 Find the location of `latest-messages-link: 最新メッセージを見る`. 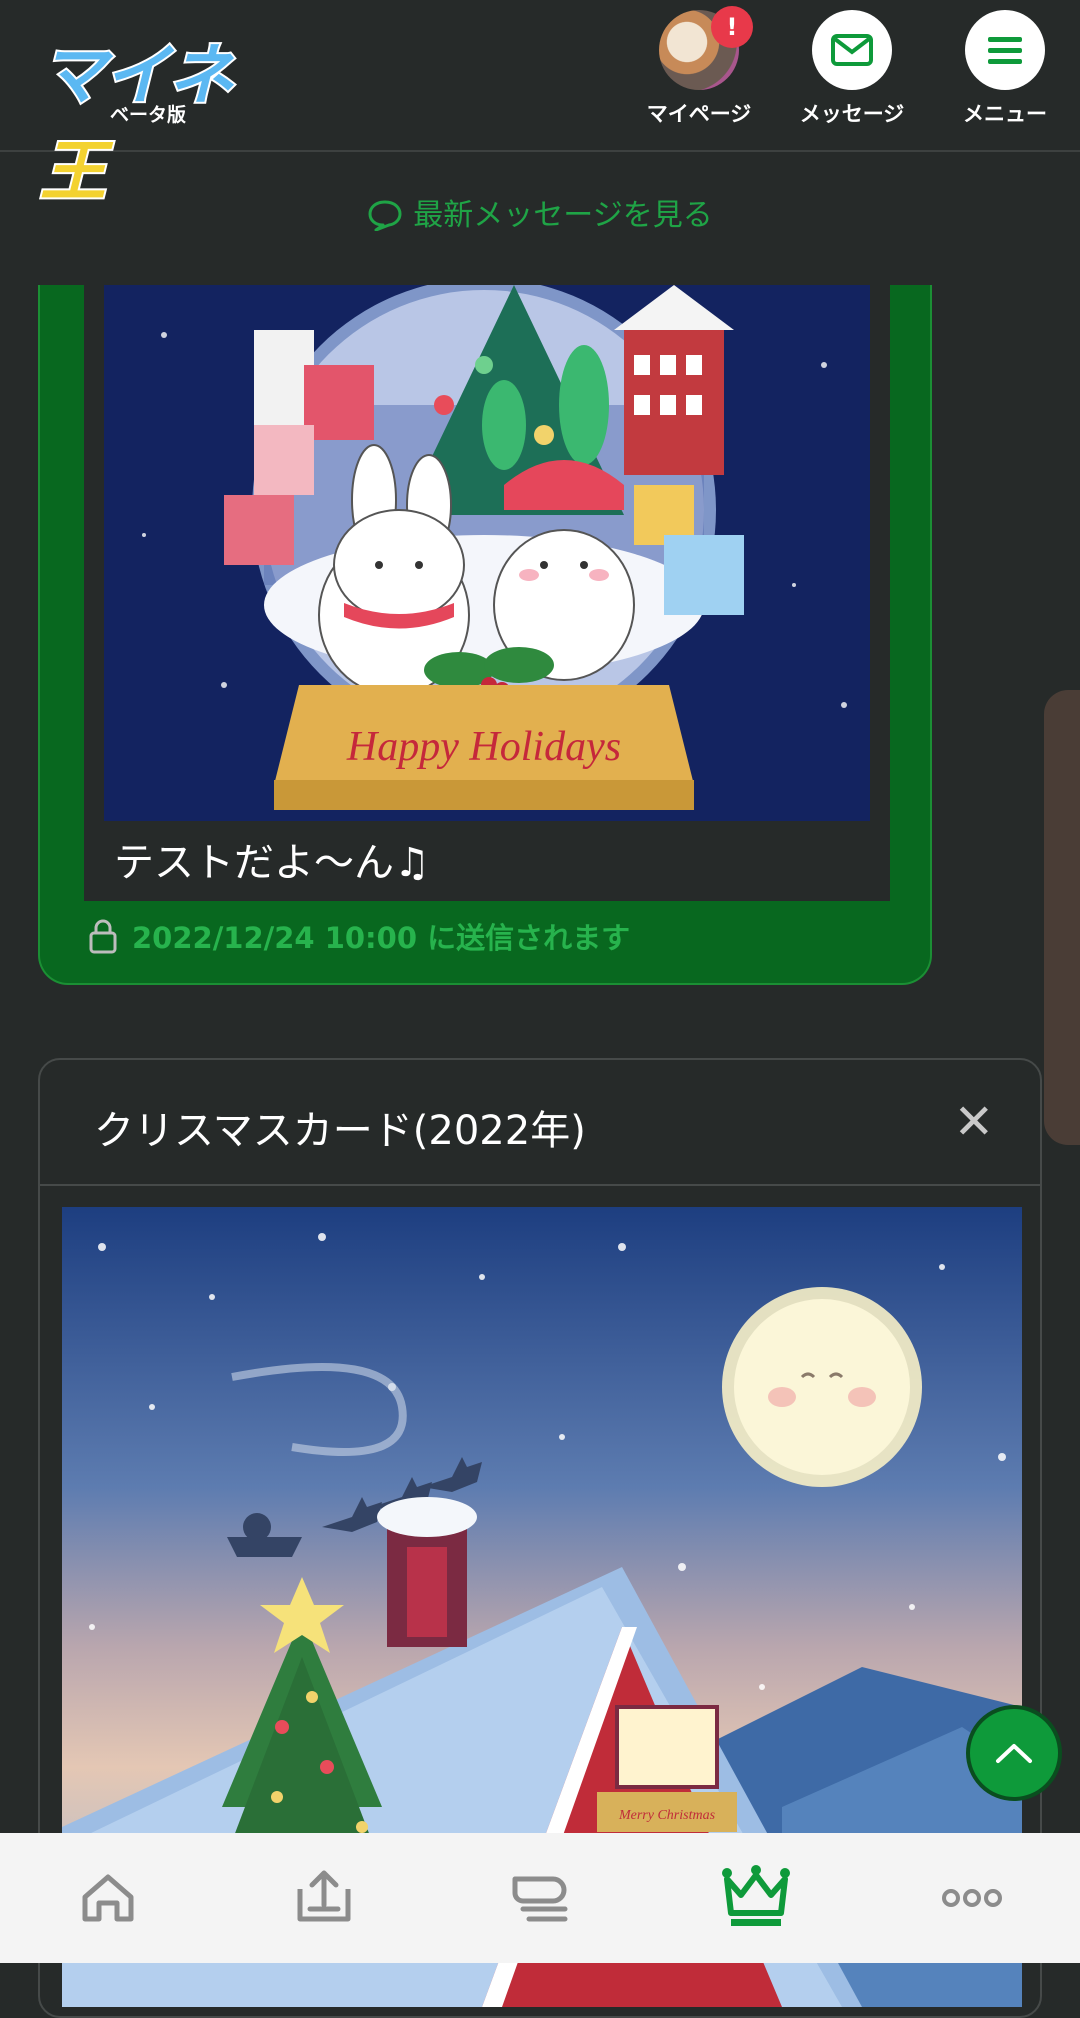

latest-messages-link: 最新メッセージを見る is located at coordinates (540, 212).